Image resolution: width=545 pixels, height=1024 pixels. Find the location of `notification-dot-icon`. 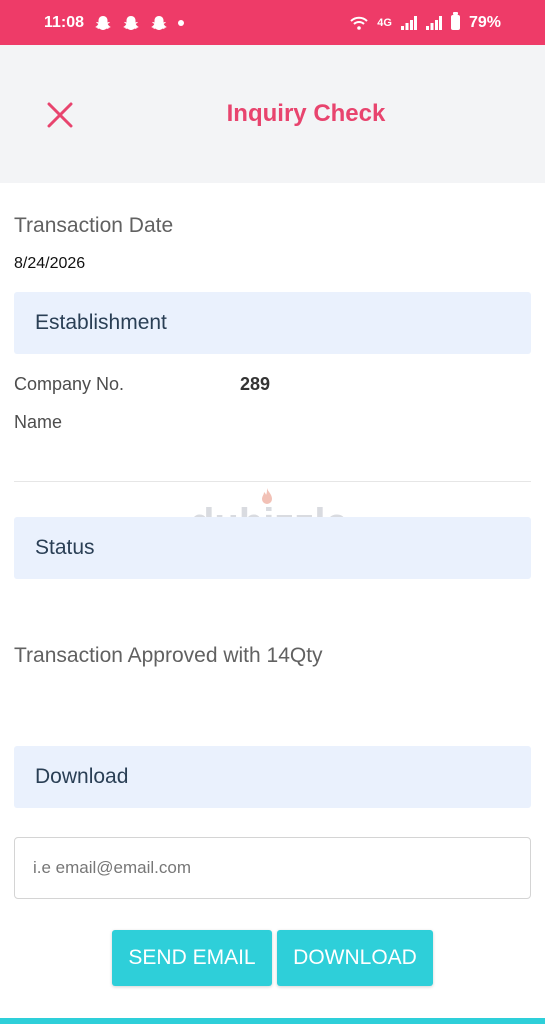

notification-dot-icon is located at coordinates (181, 22).